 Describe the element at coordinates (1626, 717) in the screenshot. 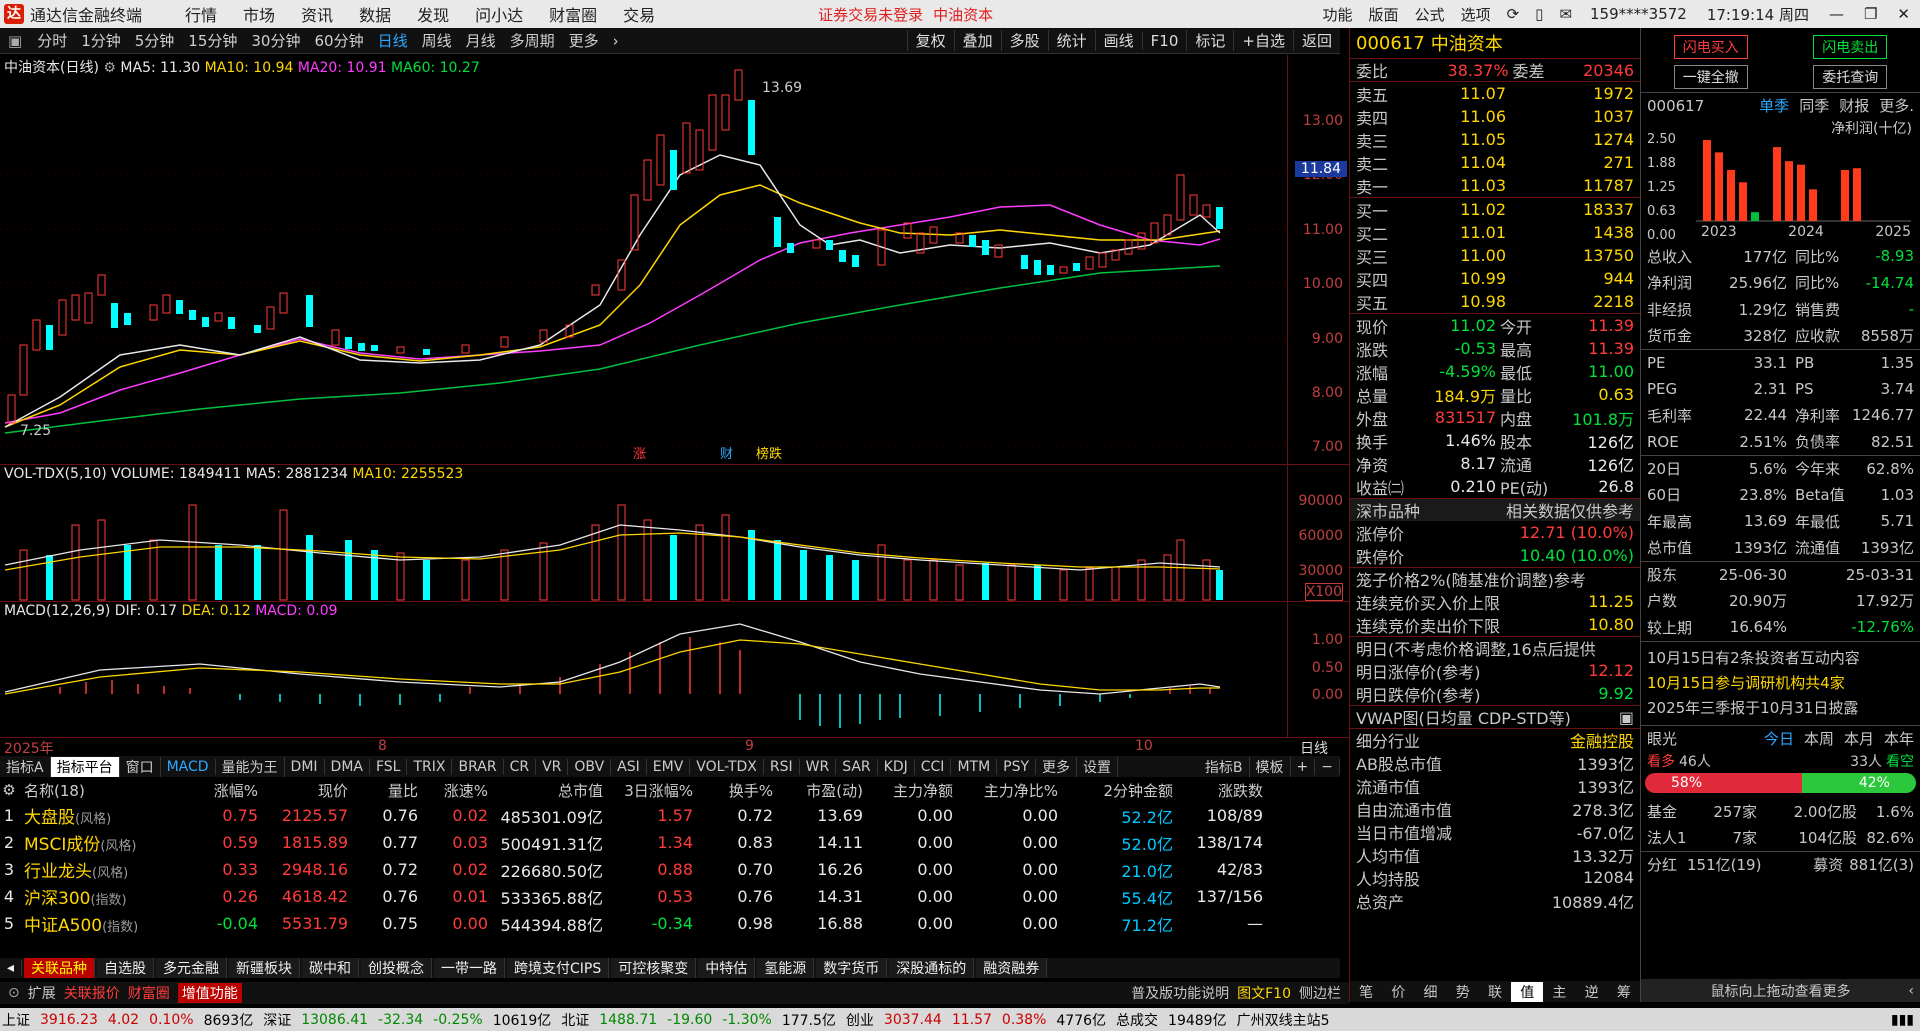

I see `vwap-expand-icon: ▣` at that location.